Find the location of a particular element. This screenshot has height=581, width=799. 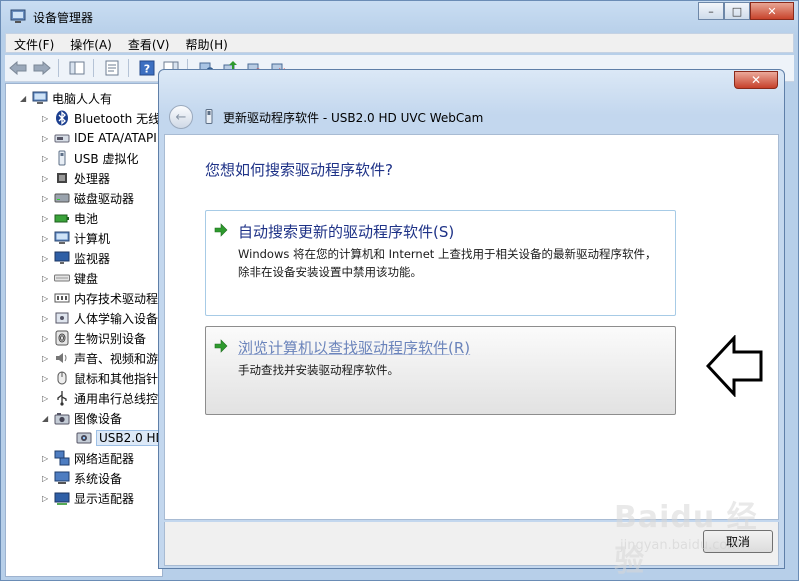

tree-item: USB2.0 HD is located at coordinates (113, 438).